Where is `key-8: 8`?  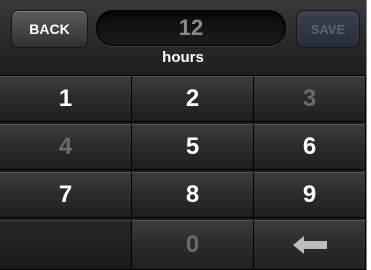 key-8: 8 is located at coordinates (193, 195).